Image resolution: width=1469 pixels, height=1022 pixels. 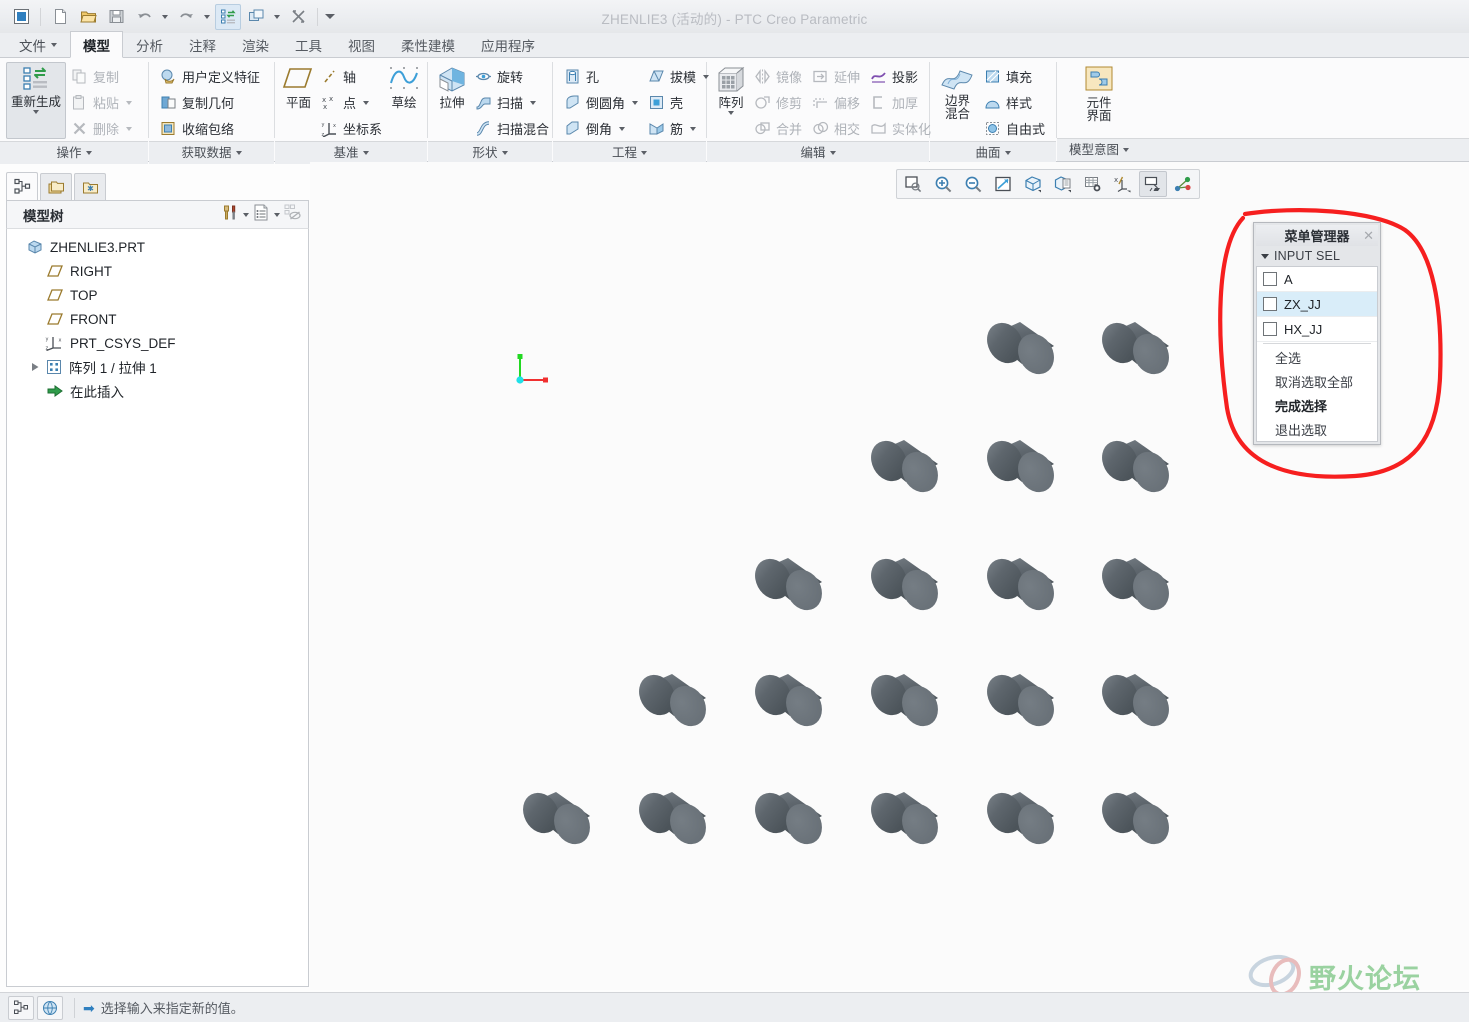 I want to click on intersect-button: 相交, so click(x=836, y=128).